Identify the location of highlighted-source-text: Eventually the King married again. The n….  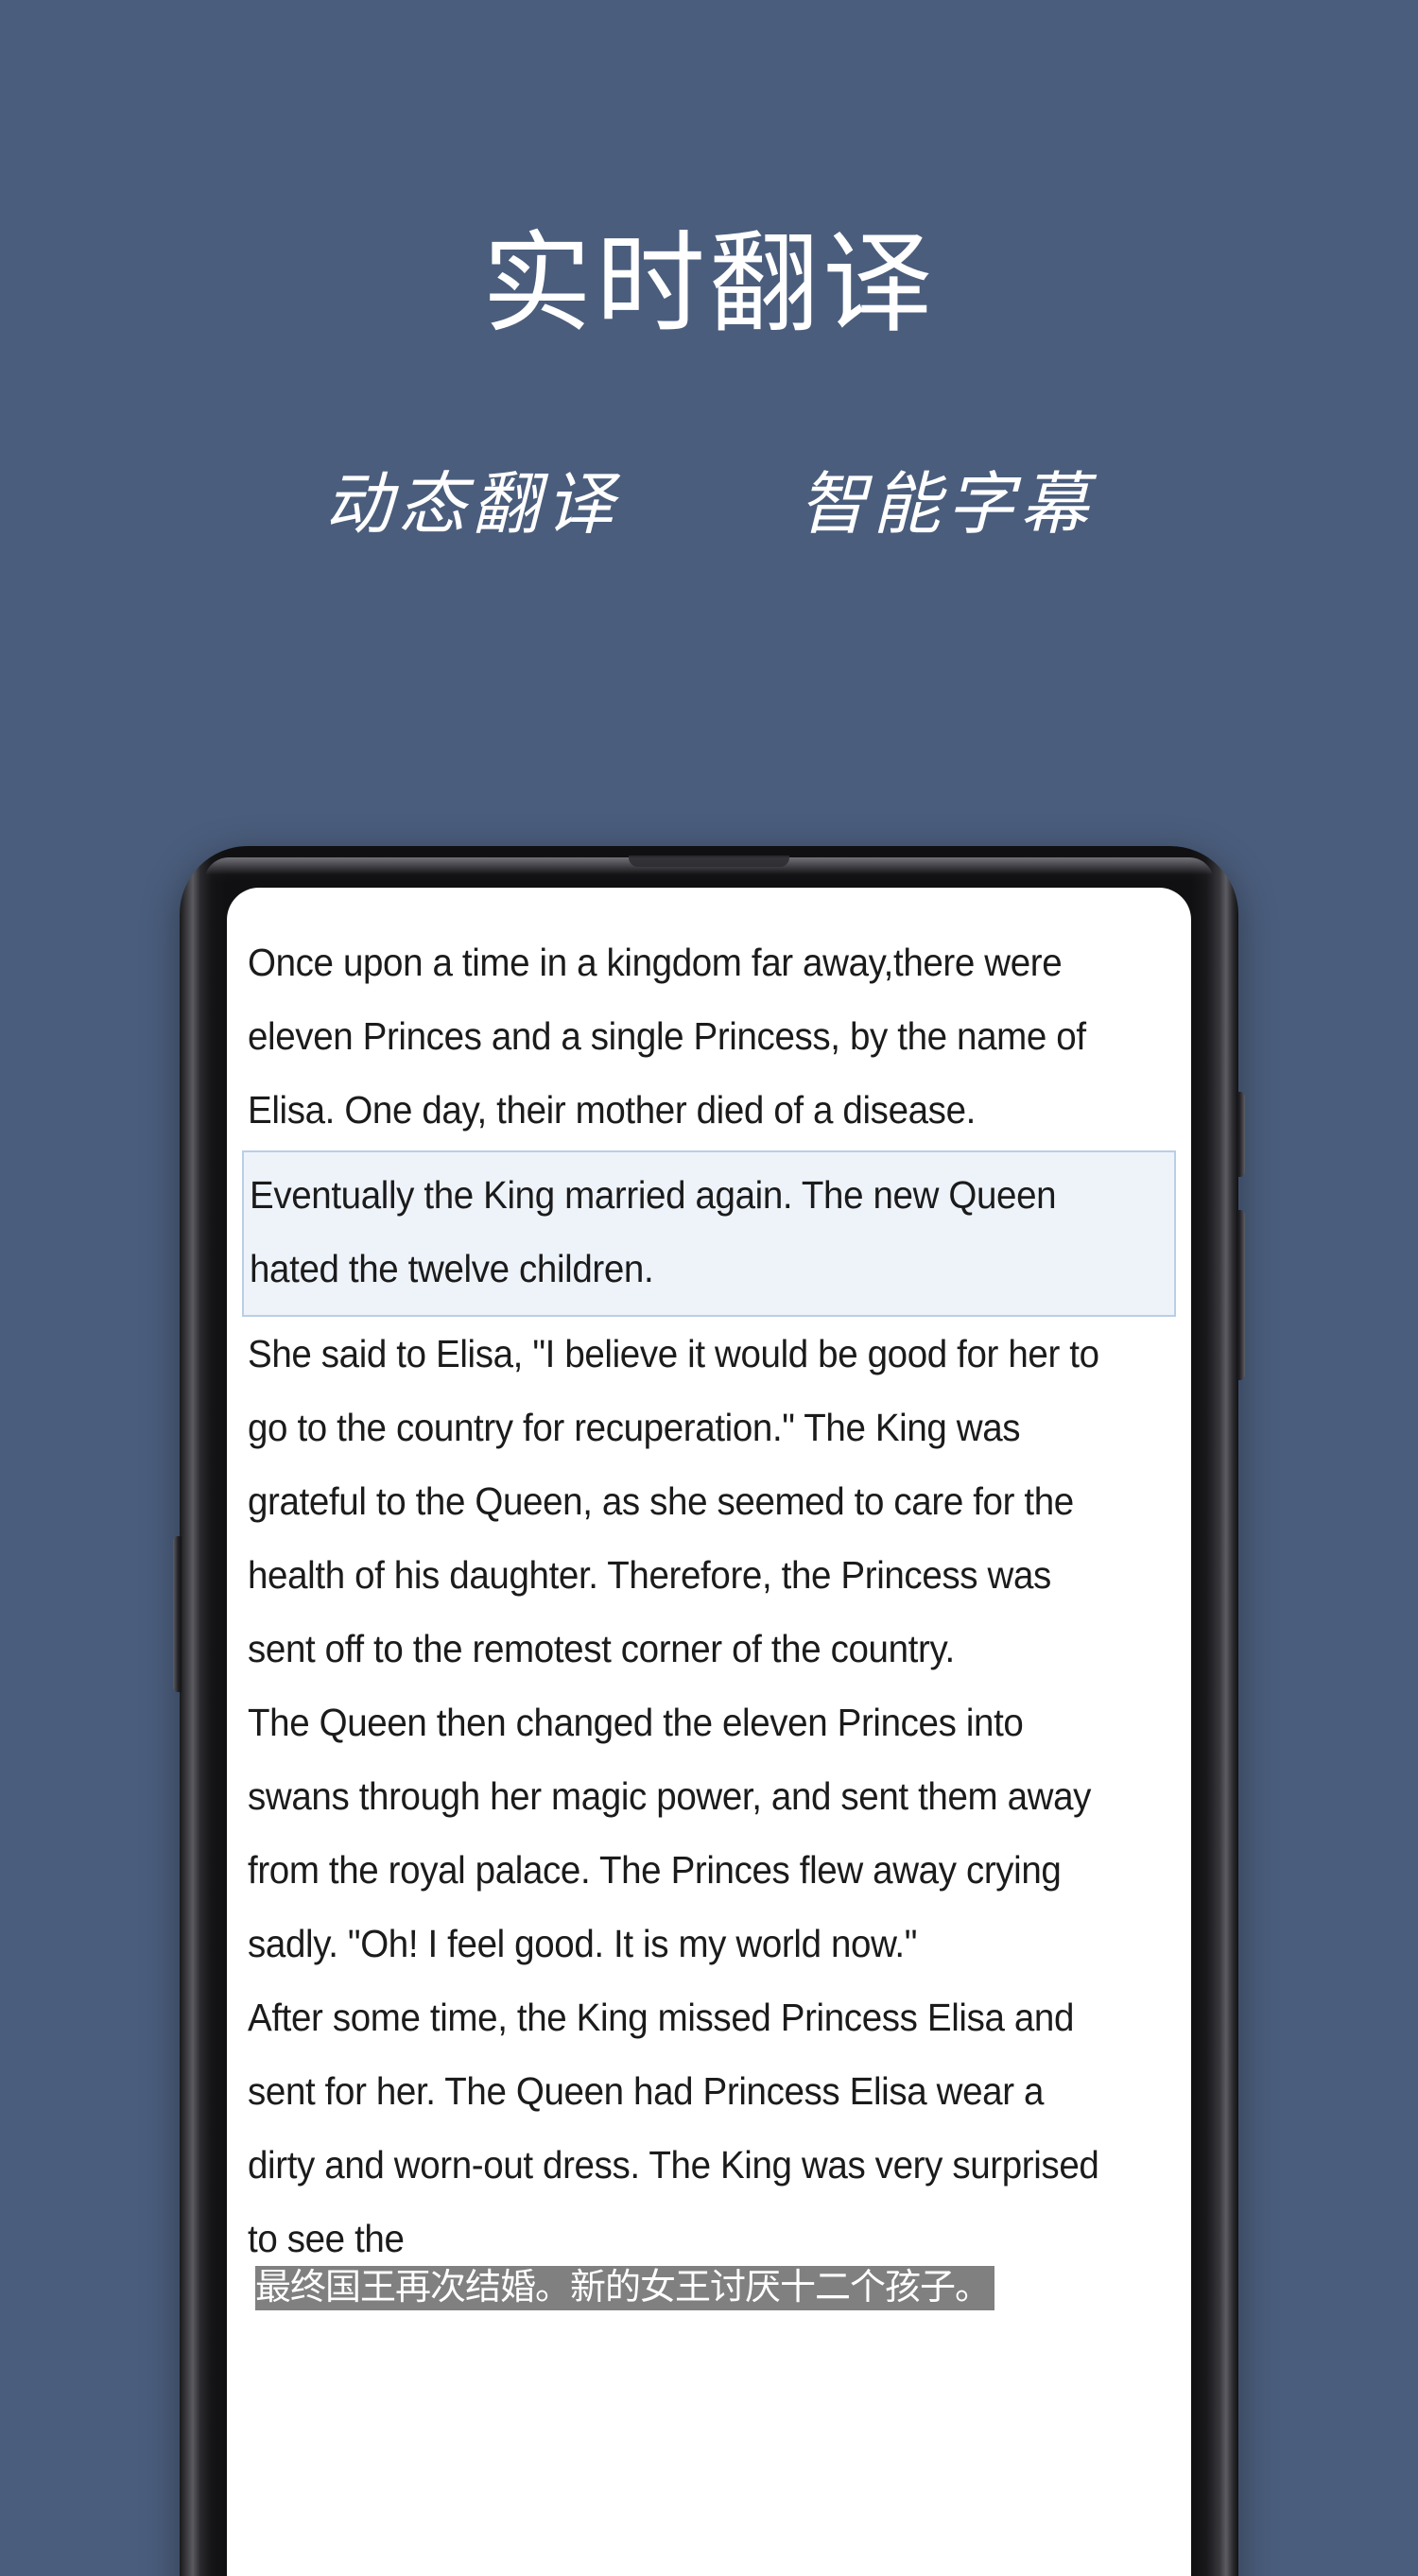
(653, 1231).